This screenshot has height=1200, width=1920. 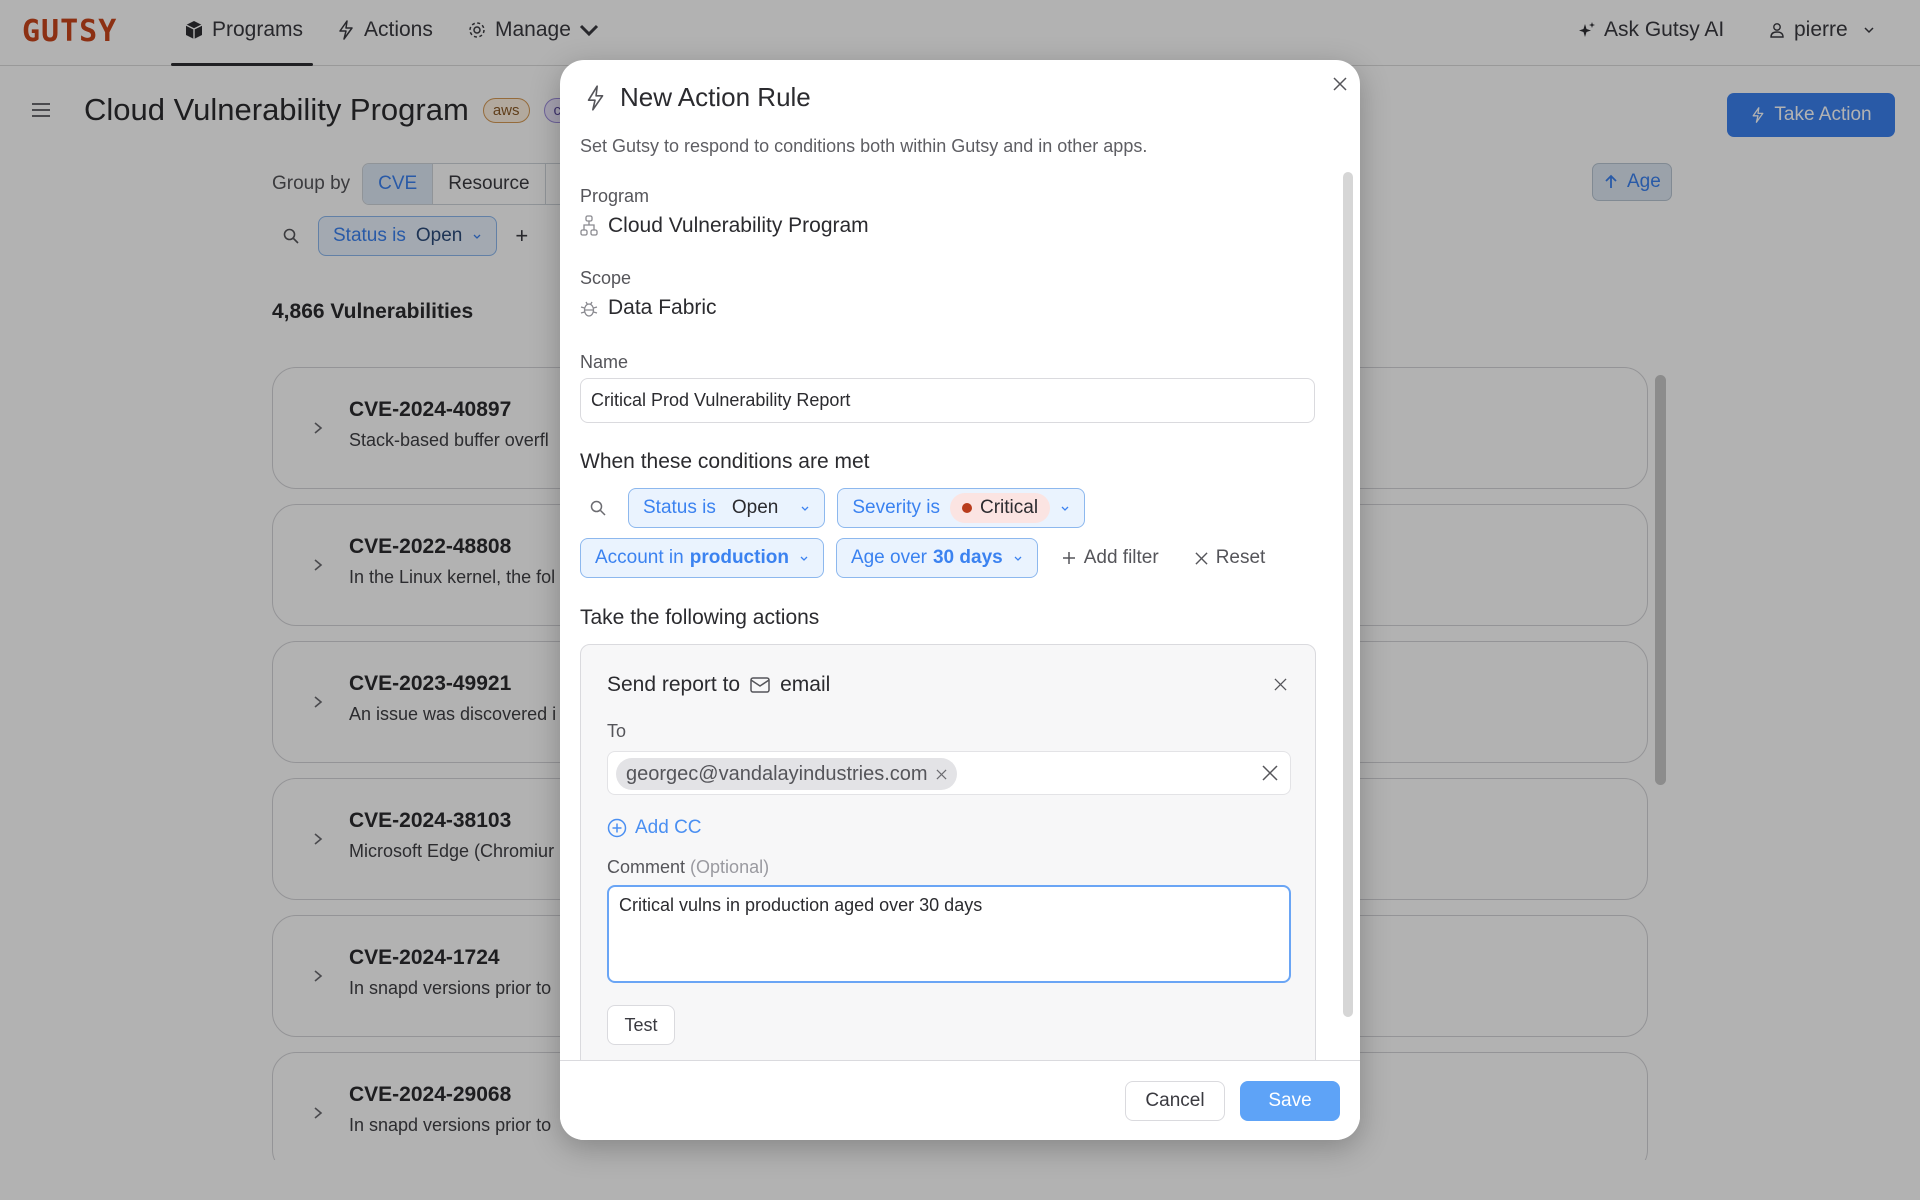 What do you see at coordinates (1009, 507) in the screenshot?
I see `severity-condition-value: Critical` at bounding box center [1009, 507].